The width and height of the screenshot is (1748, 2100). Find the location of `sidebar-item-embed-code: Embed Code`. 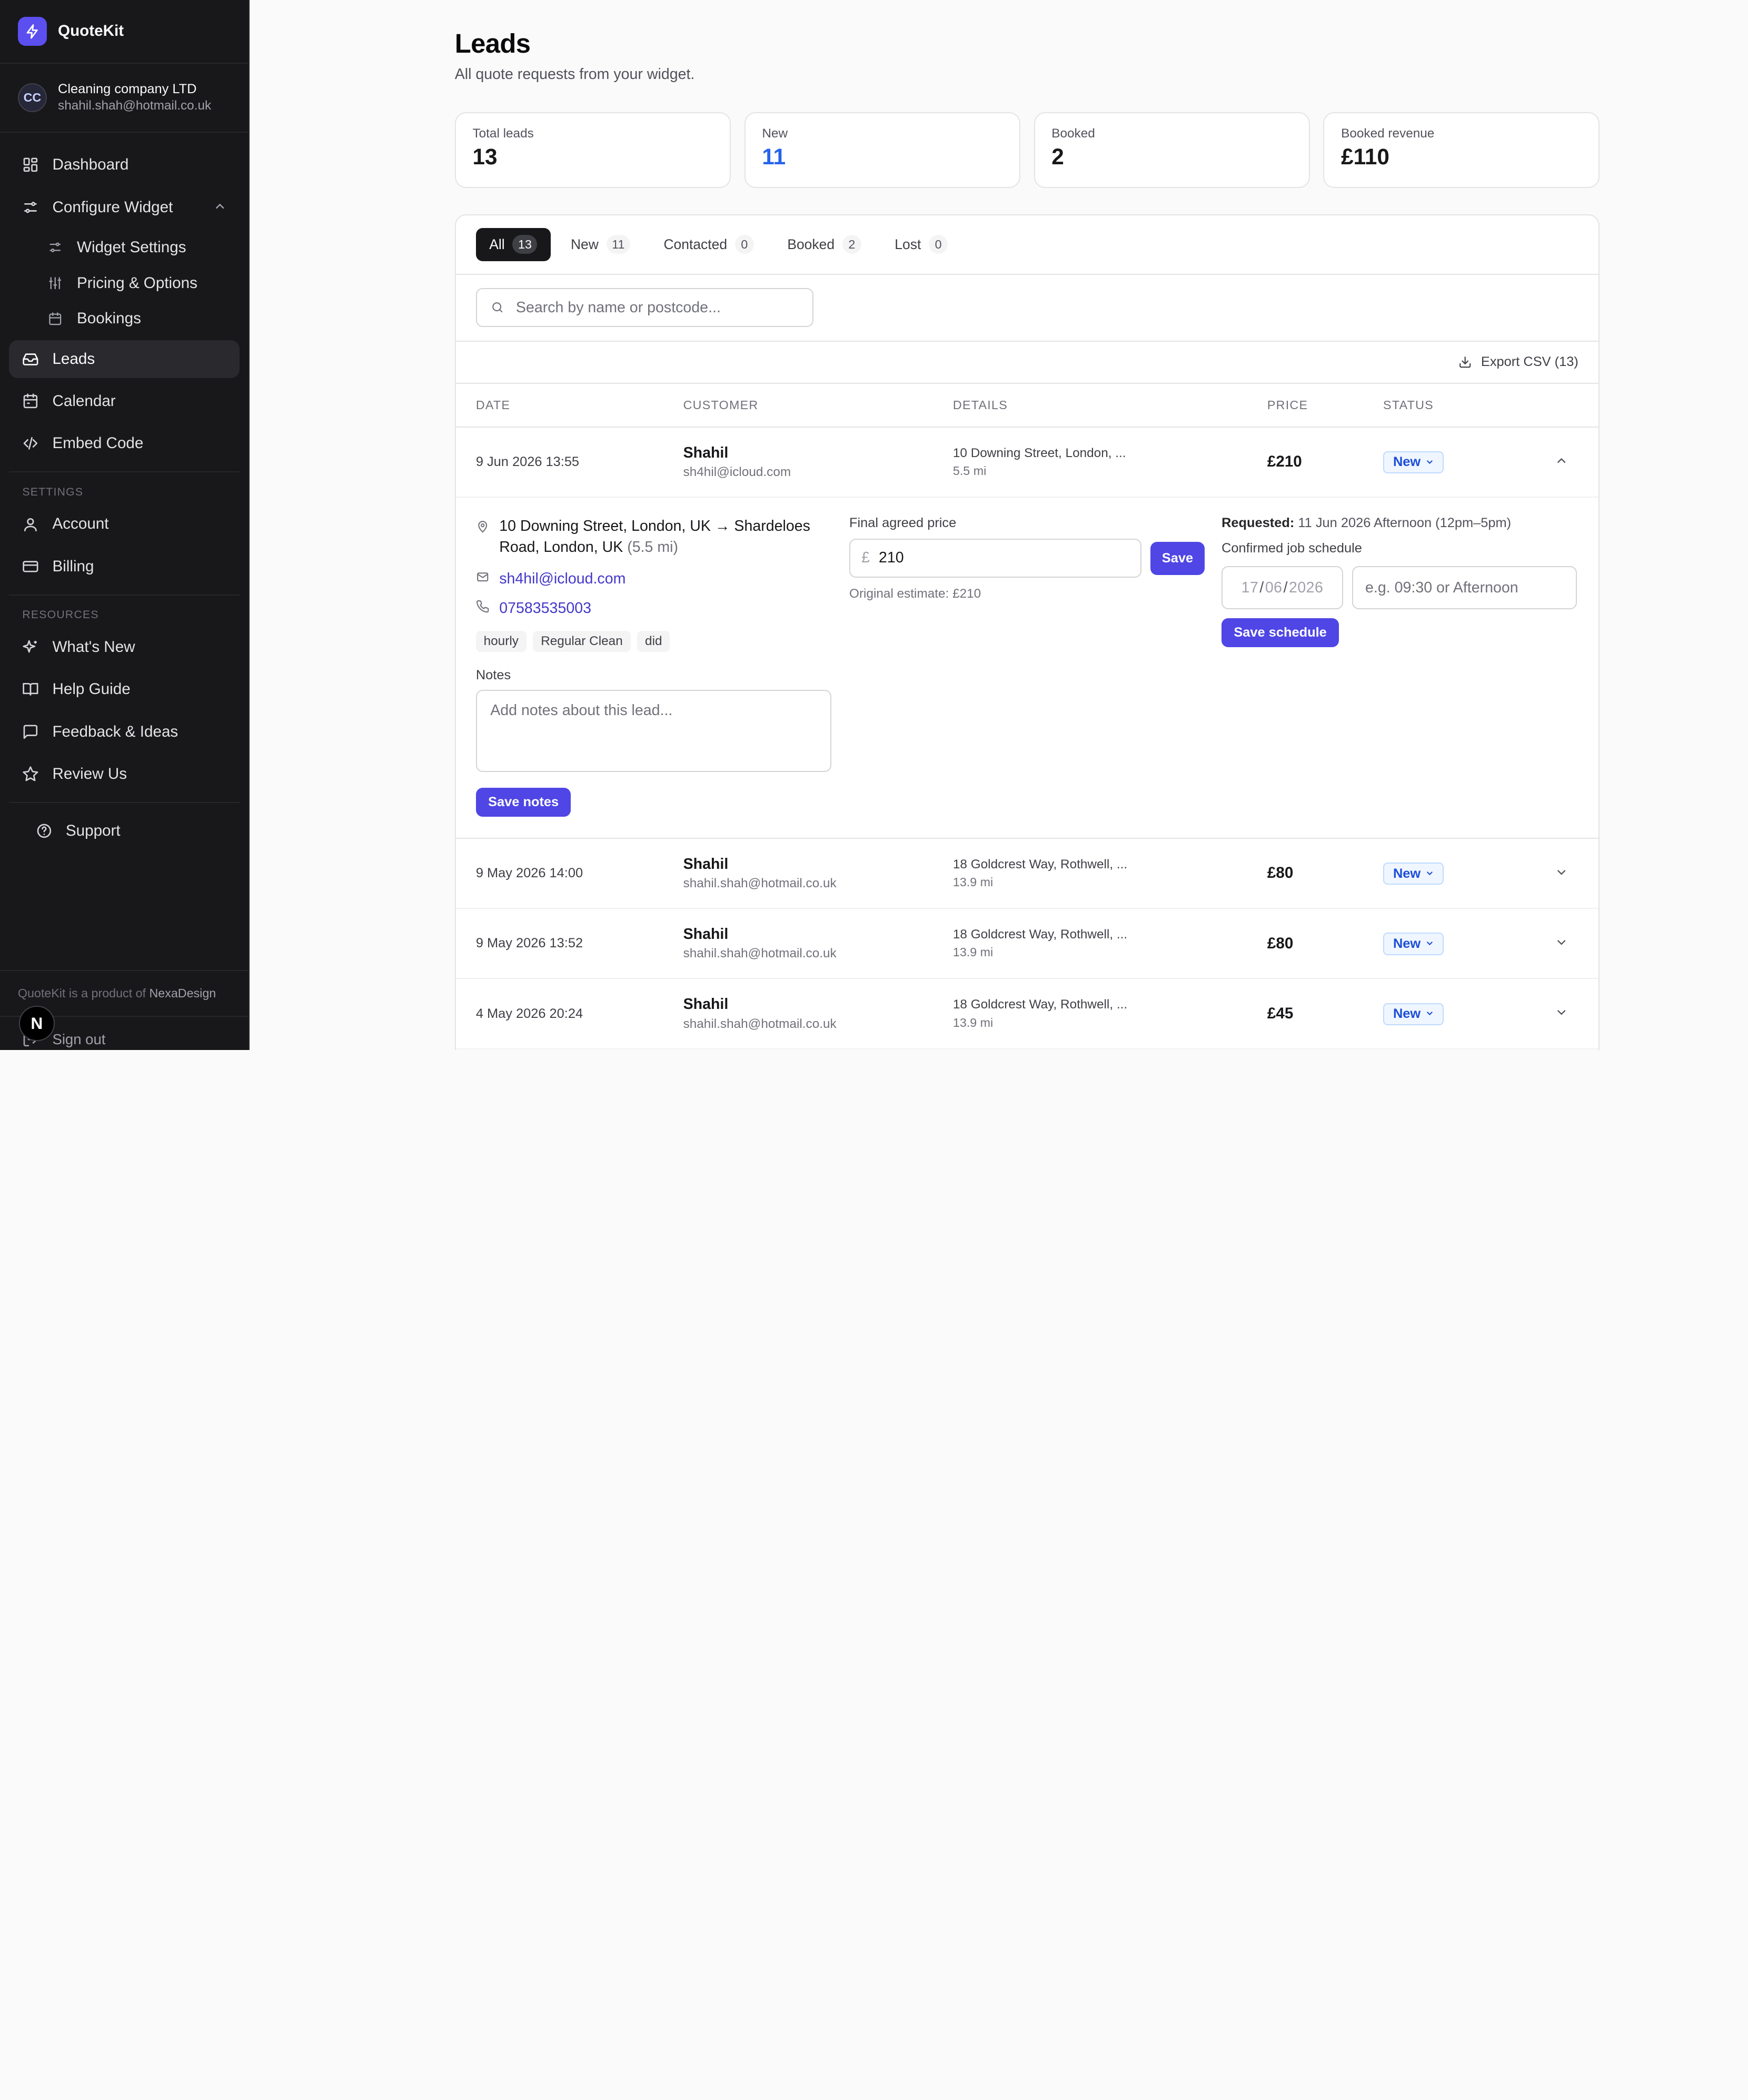

sidebar-item-embed-code: Embed Code is located at coordinates (125, 443).